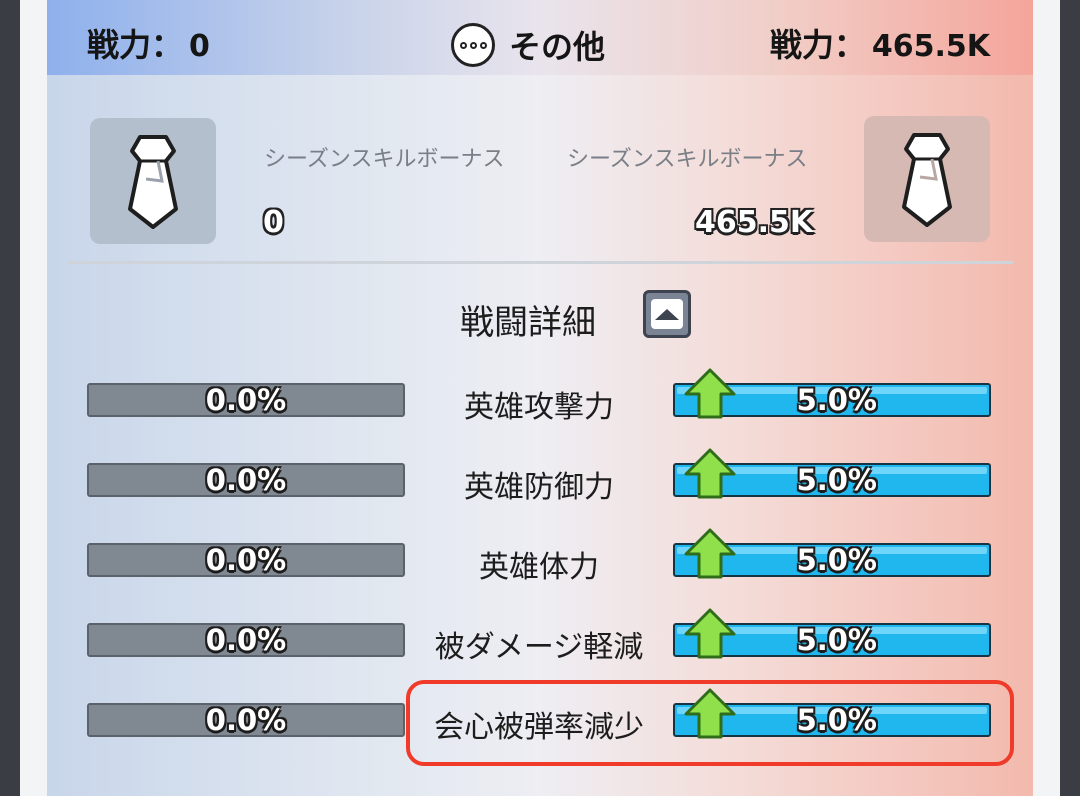  What do you see at coordinates (273, 222) in the screenshot?
I see `left-bonus-value: 0` at bounding box center [273, 222].